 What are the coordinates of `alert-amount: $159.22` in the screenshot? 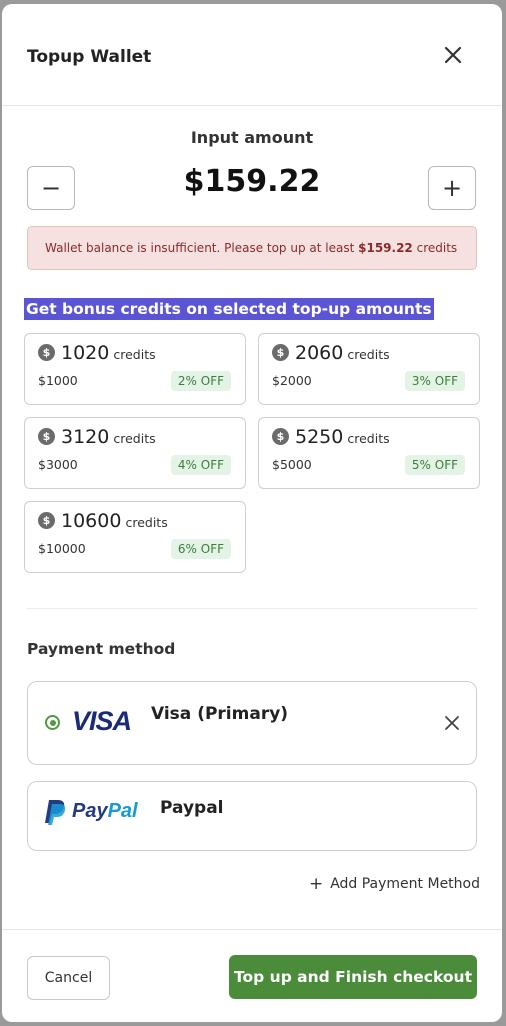 It's located at (385, 248).